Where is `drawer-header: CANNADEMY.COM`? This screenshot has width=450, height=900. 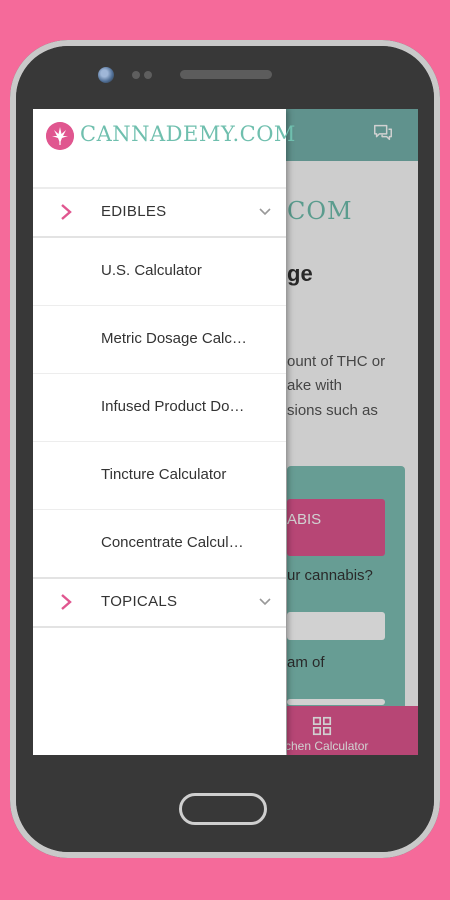
drawer-header: CANNADEMY.COM is located at coordinates (164, 149).